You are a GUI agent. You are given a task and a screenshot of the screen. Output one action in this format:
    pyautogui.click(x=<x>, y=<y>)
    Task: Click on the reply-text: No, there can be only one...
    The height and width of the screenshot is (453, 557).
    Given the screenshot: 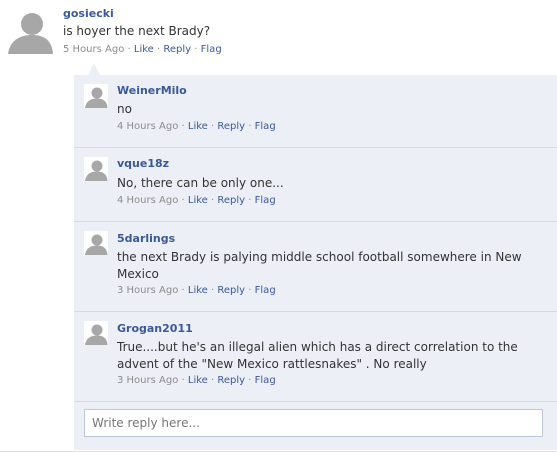 What is the action you would take?
    pyautogui.click(x=200, y=183)
    